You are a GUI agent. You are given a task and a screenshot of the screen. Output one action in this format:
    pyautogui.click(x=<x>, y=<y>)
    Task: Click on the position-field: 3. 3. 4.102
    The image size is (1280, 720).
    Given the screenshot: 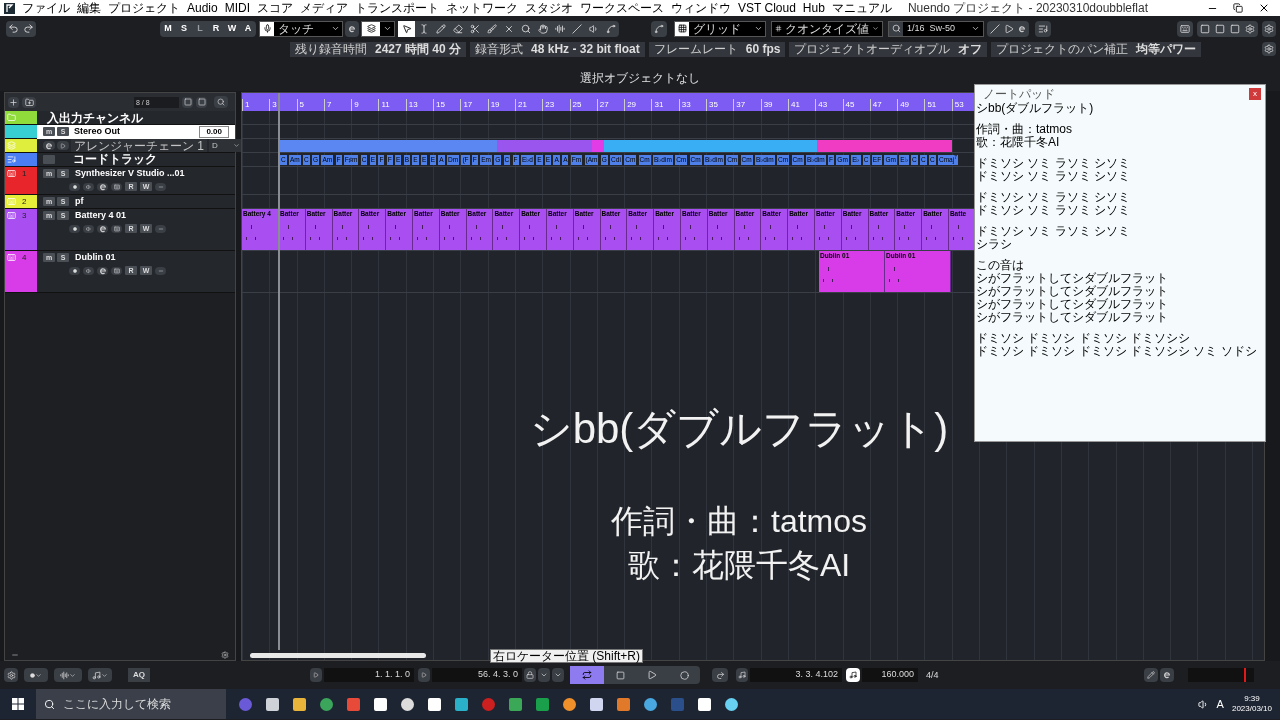 What is the action you would take?
    pyautogui.click(x=796, y=675)
    